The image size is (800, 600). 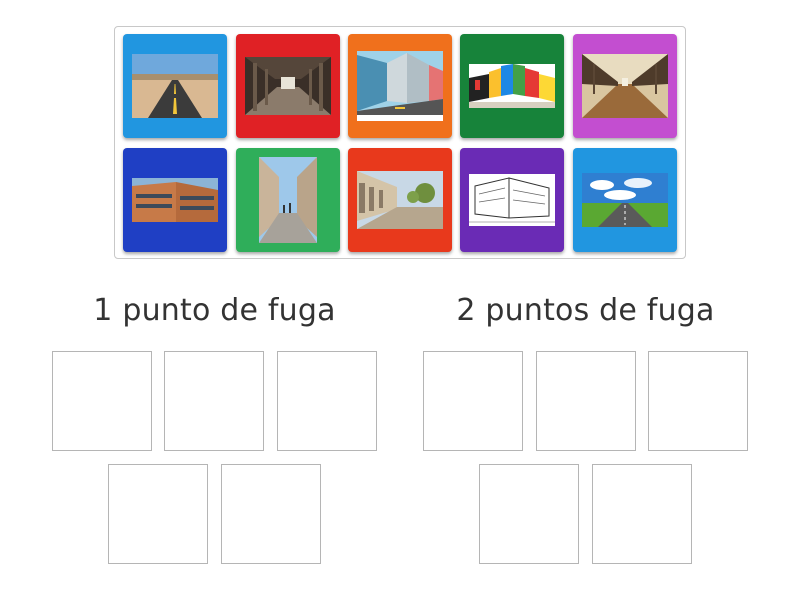 I want to click on sketch-buildings-image, so click(x=512, y=200).